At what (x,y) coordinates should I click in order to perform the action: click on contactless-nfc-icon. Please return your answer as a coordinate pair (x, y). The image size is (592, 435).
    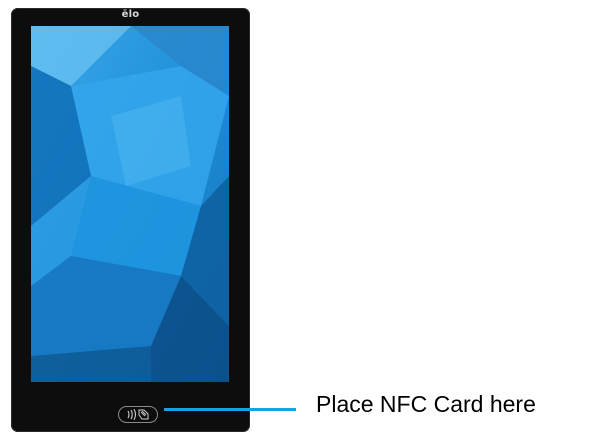
    Looking at the image, I should click on (138, 414).